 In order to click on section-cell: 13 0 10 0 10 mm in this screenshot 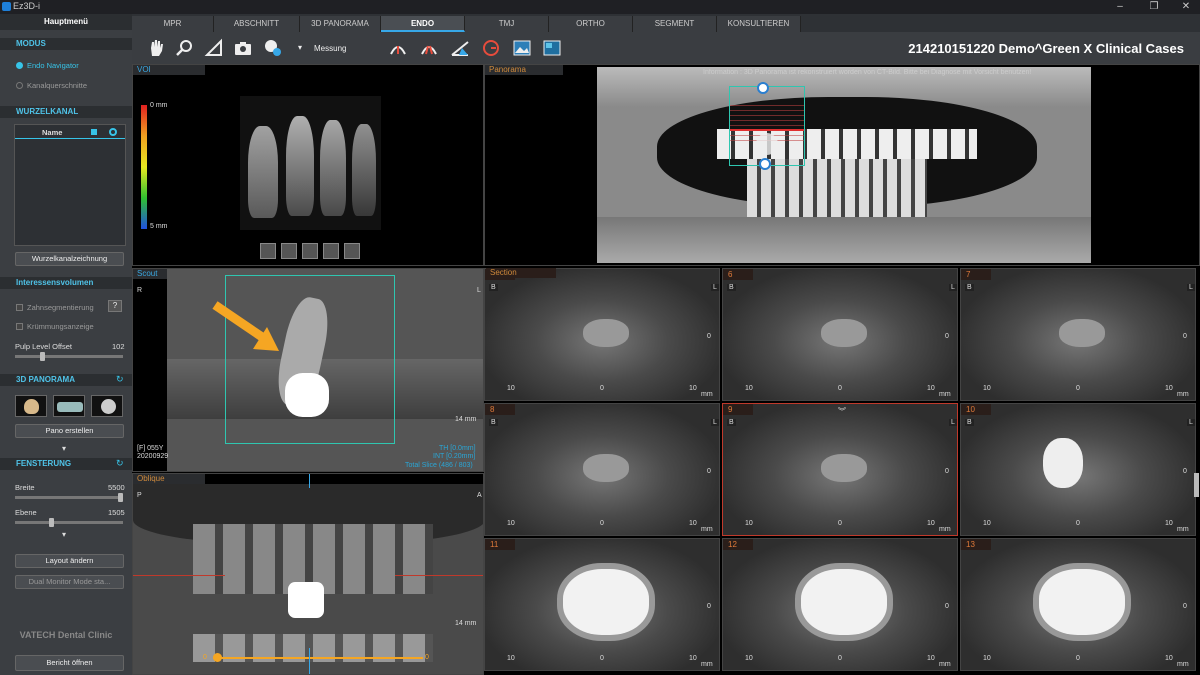, I will do `click(1078, 604)`.